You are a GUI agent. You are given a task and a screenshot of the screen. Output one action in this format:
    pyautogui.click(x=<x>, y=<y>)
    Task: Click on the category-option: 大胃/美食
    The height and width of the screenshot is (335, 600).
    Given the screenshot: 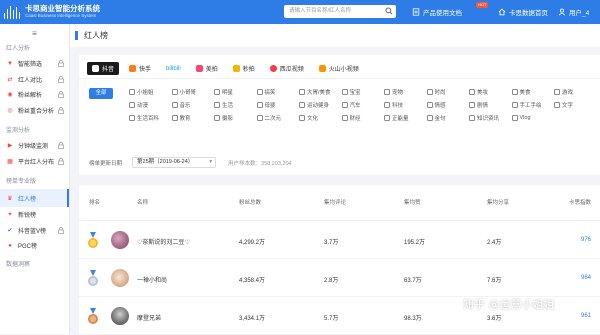 What is the action you would take?
    pyautogui.click(x=320, y=91)
    